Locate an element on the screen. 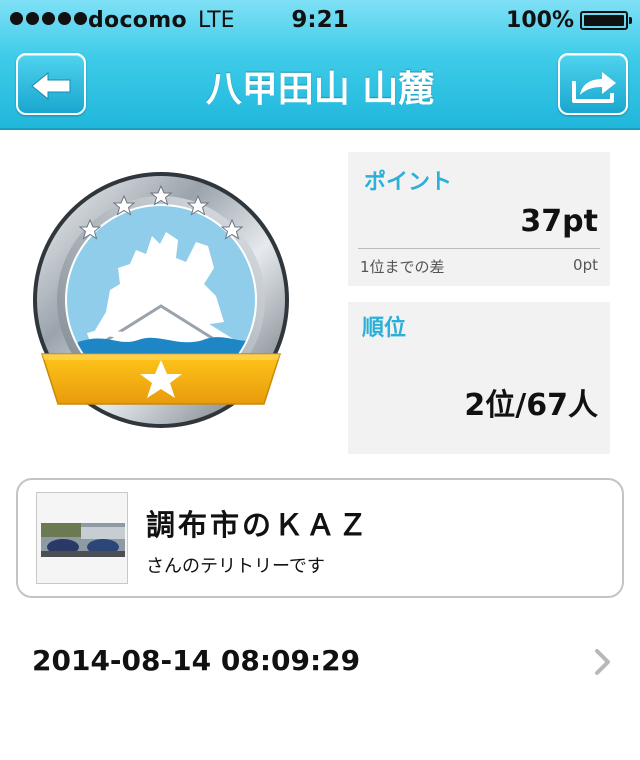  gap-to-first-value: 0pt is located at coordinates (585, 265).